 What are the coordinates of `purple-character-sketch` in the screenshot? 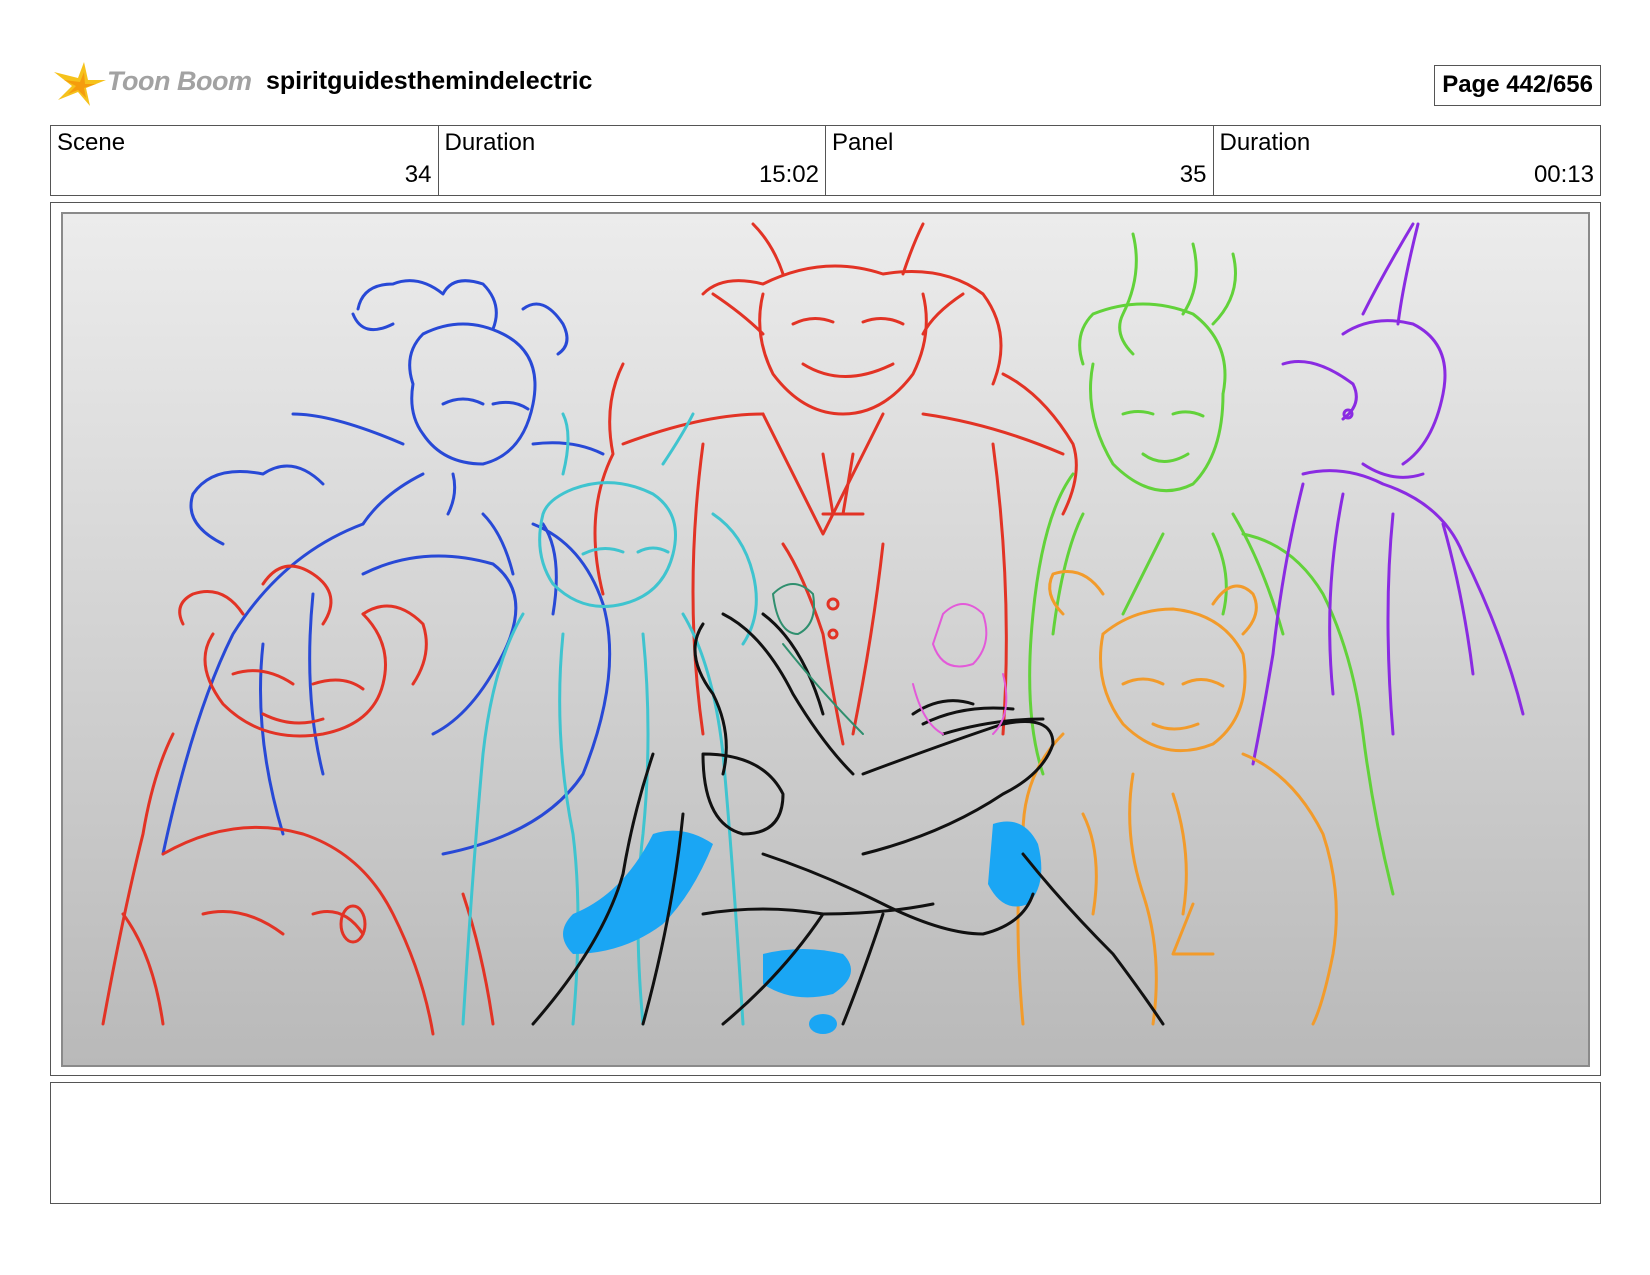 It's located at (1388, 494).